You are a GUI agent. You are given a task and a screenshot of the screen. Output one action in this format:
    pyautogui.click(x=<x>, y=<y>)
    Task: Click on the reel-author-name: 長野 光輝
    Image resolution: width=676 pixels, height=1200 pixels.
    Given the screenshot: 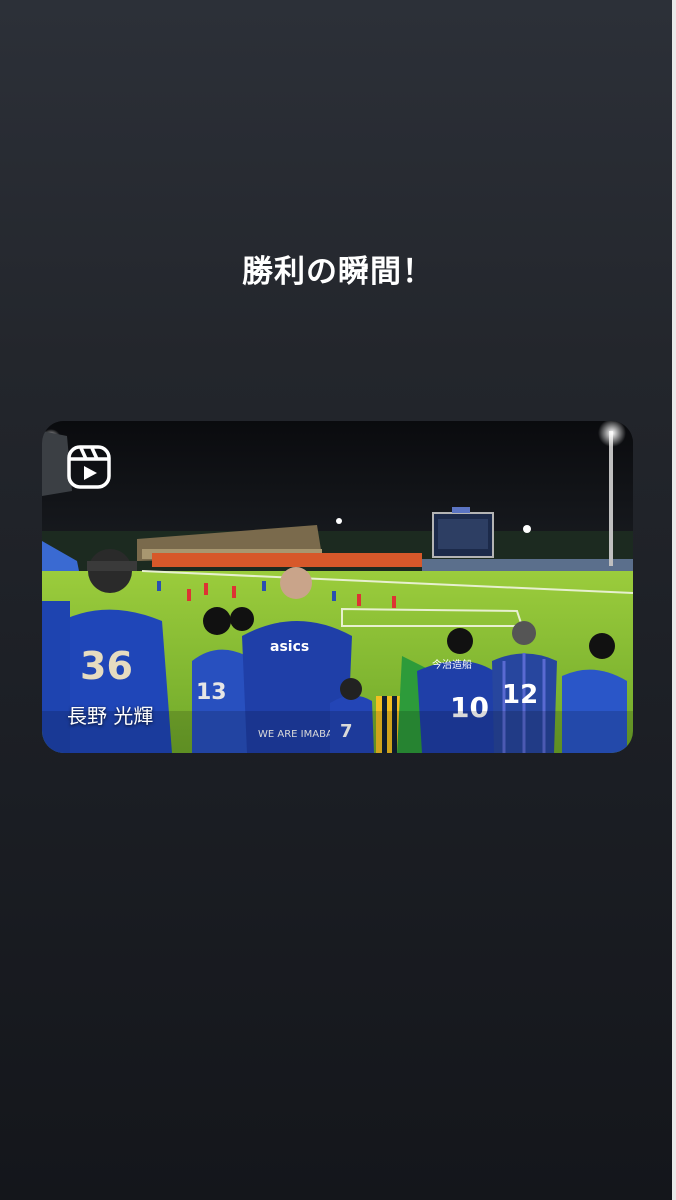 What is the action you would take?
    pyautogui.click(x=110, y=714)
    